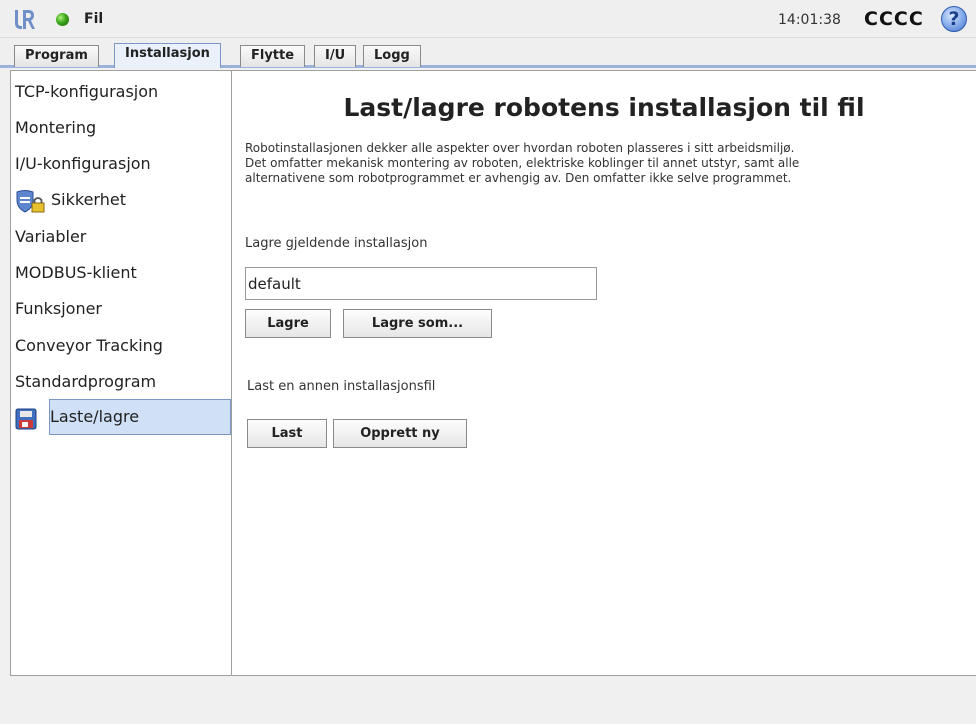 Image resolution: width=976 pixels, height=724 pixels. I want to click on sidebar-item-io-setup: I/U-konfigurasjon, so click(121, 164).